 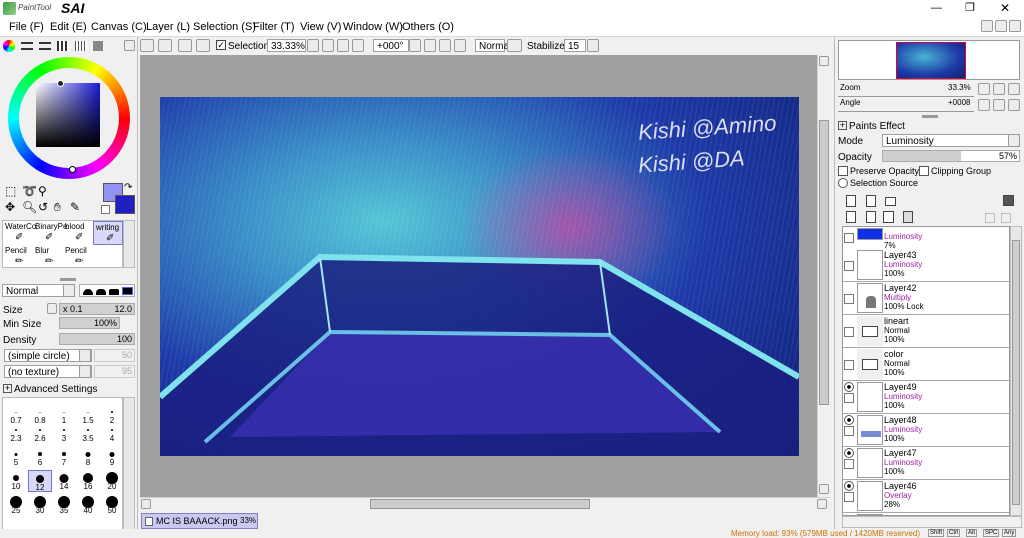 I want to click on navigator-preview, so click(x=929, y=60).